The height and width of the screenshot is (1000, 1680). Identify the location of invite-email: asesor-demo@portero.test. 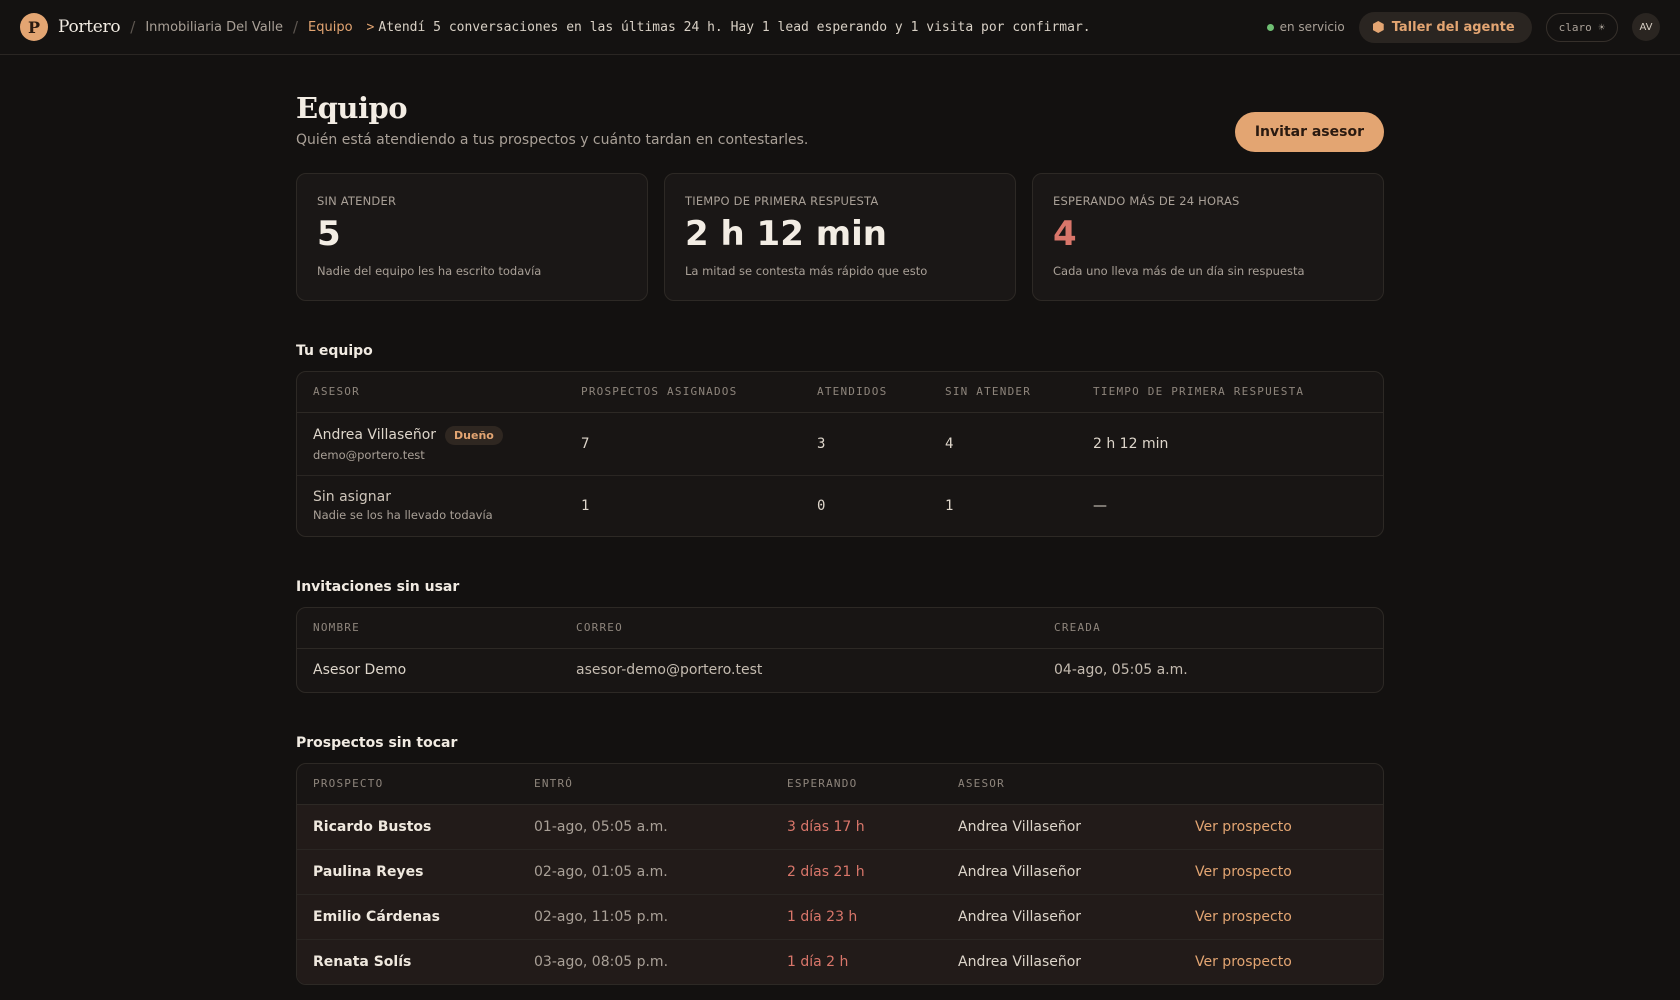
(669, 670).